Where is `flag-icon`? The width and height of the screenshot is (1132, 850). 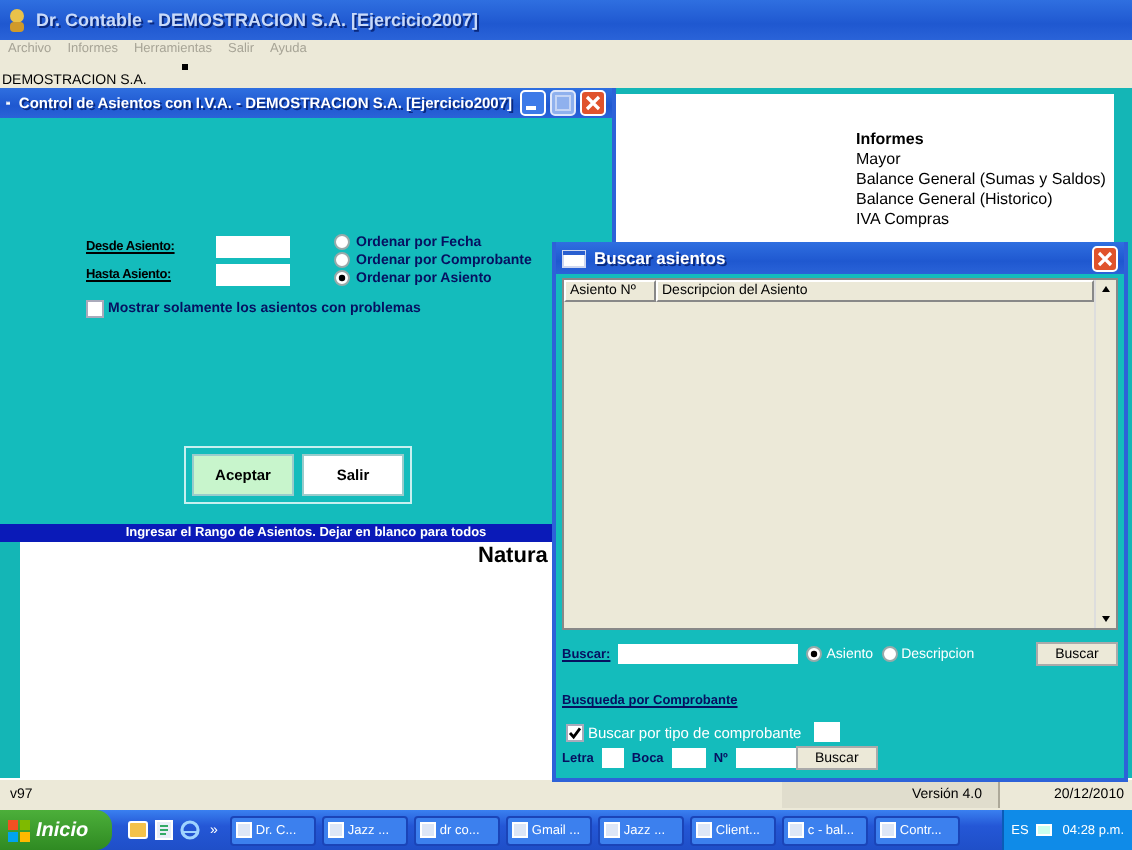
flag-icon is located at coordinates (19, 830).